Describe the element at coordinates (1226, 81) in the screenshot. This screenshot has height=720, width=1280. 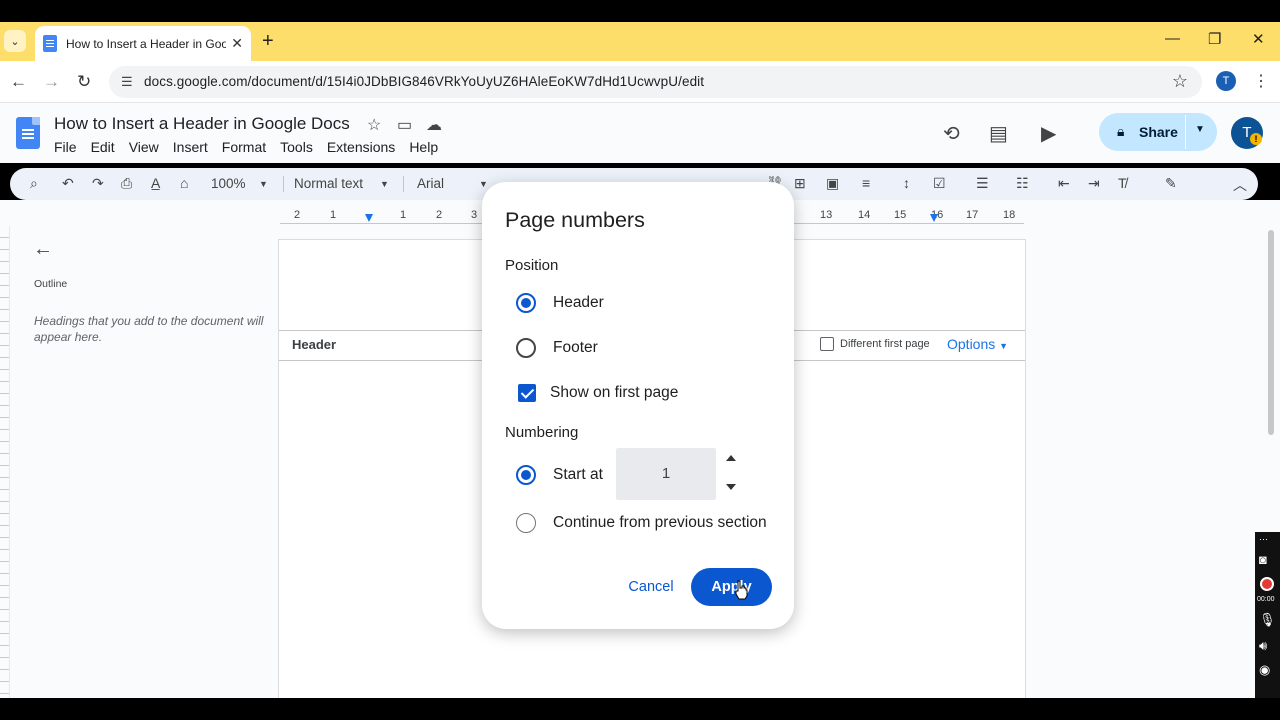
I see `browser-profile-avatar: T` at that location.